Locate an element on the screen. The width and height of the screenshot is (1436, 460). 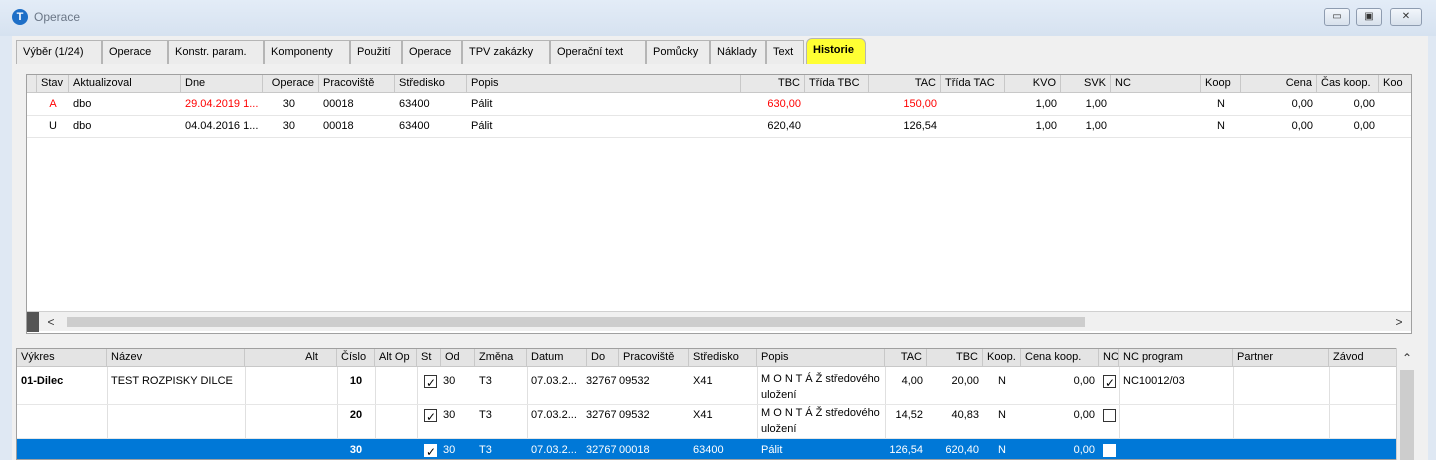
horizontal-scrollbar: < > is located at coordinates (719, 321).